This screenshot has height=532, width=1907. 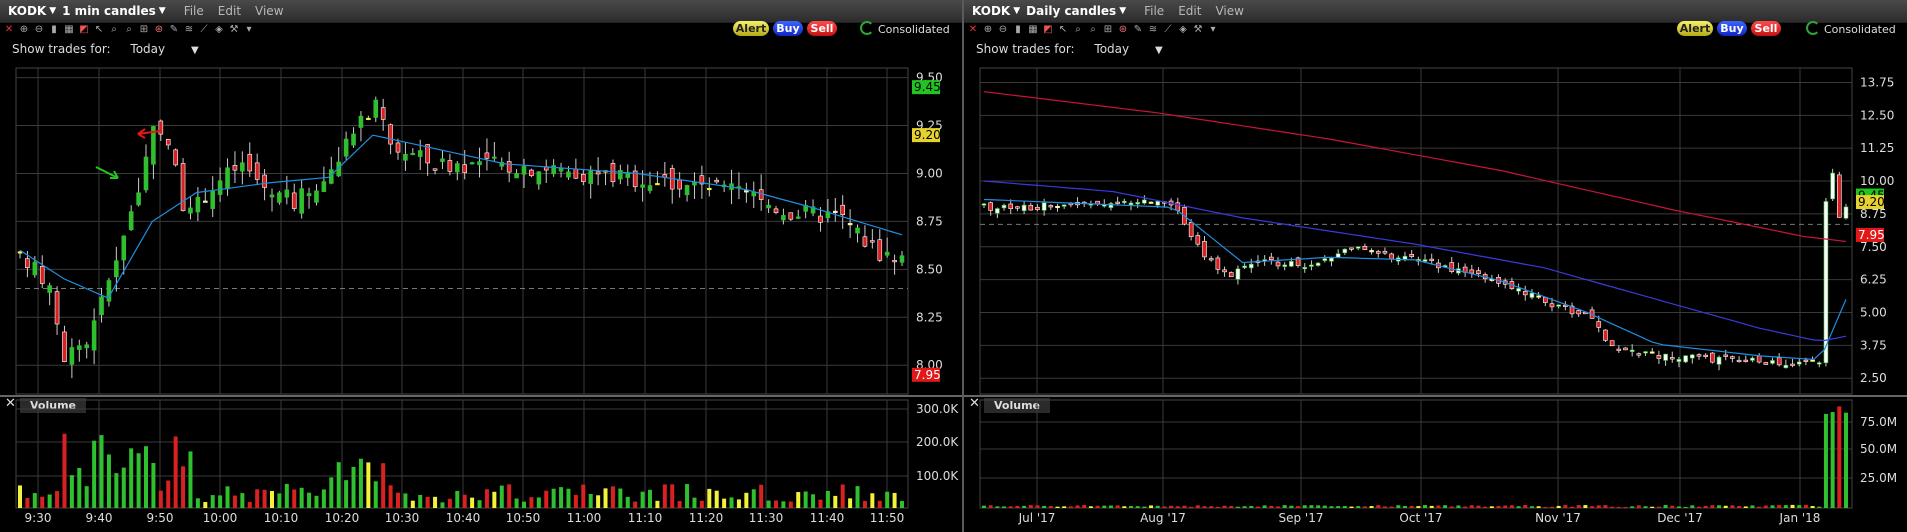 I want to click on time-tick-label: 11:40, so click(x=827, y=518).